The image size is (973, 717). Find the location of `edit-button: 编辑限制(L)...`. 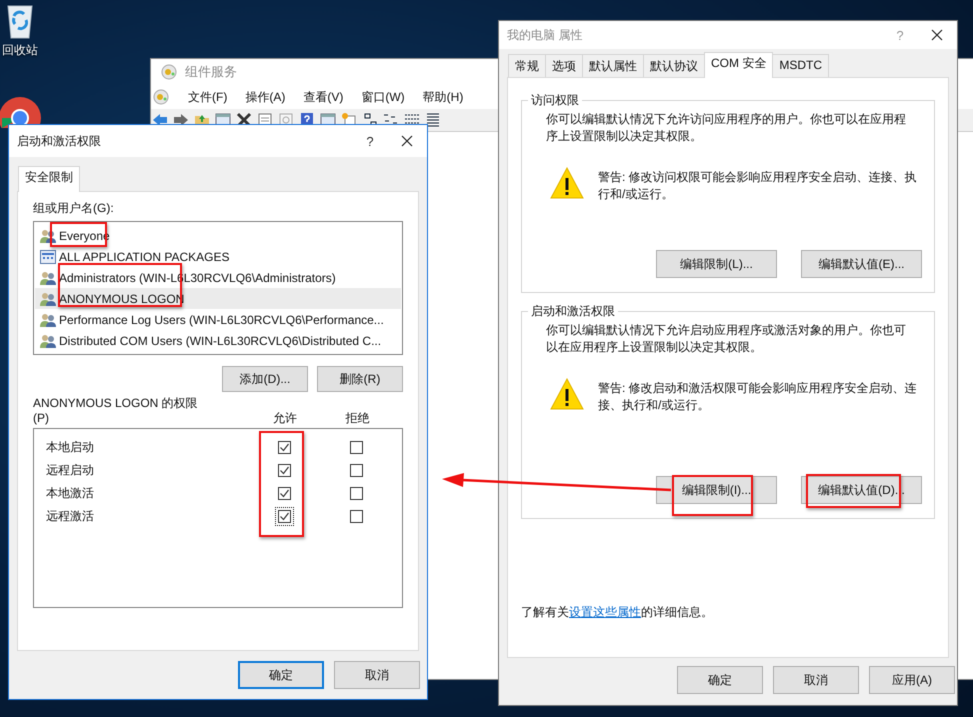

edit-button: 编辑限制(L)... is located at coordinates (716, 264).